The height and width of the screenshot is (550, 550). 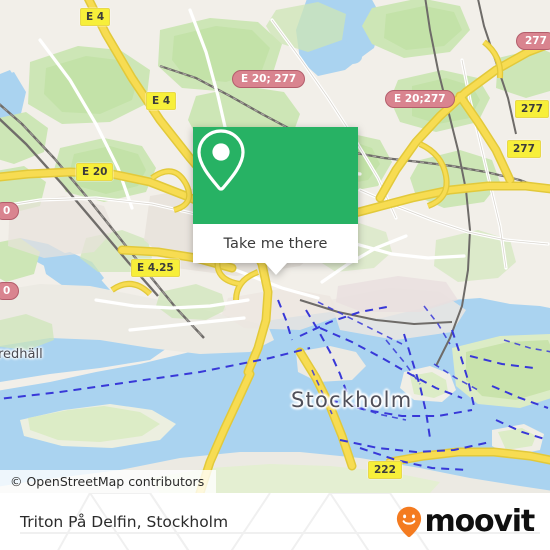 What do you see at coordinates (480, 521) in the screenshot?
I see `moovit-wordmark: moovit` at bounding box center [480, 521].